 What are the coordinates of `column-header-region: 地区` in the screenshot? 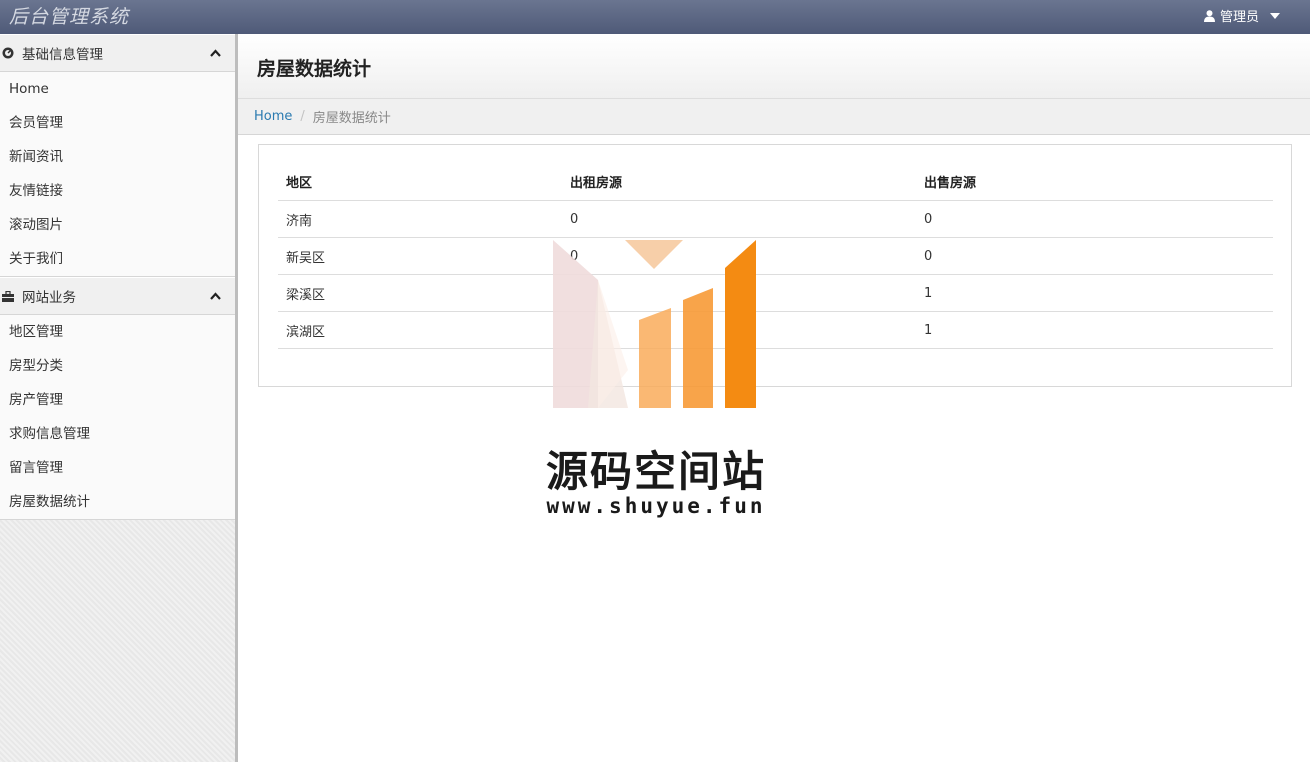 It's located at (420, 182).